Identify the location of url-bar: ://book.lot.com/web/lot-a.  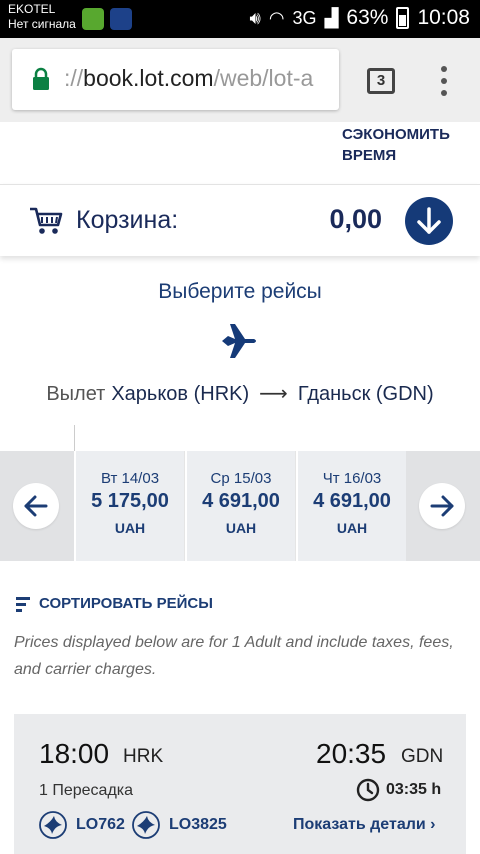
(175, 79).